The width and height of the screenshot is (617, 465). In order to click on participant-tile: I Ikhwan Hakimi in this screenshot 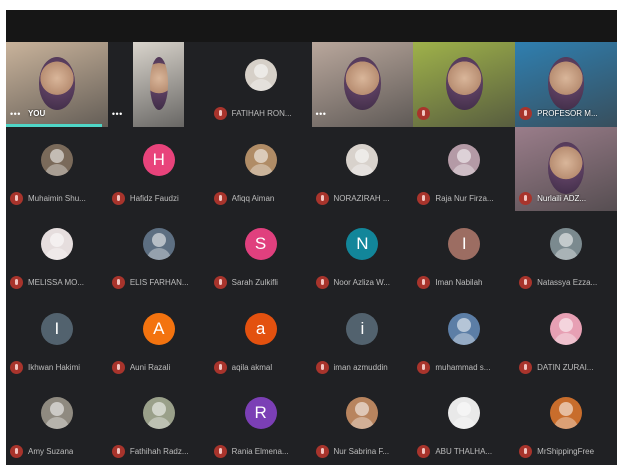, I will do `click(57, 338)`.